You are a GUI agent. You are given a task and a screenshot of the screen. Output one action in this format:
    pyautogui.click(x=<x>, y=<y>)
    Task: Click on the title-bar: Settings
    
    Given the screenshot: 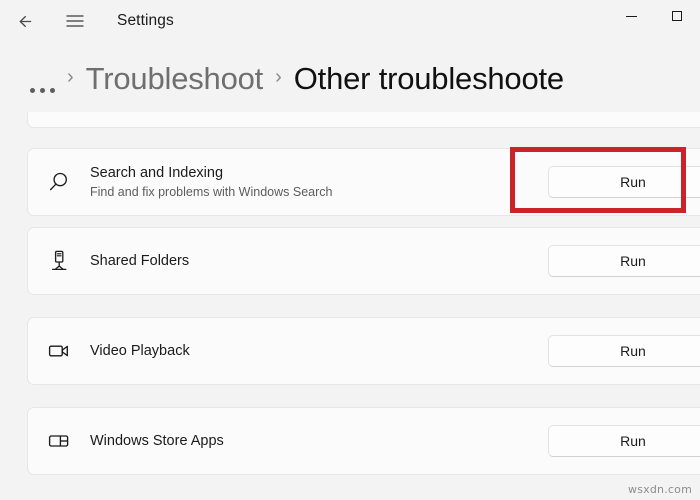 What is the action you would take?
    pyautogui.click(x=350, y=22)
    